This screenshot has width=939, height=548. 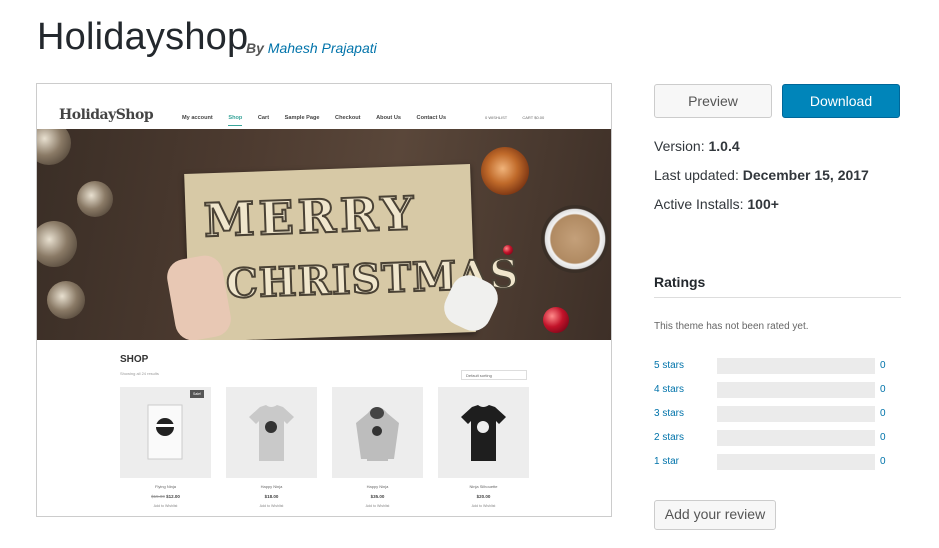 I want to click on last-updated-info: Last updated: December 15, 2017, so click(x=761, y=175).